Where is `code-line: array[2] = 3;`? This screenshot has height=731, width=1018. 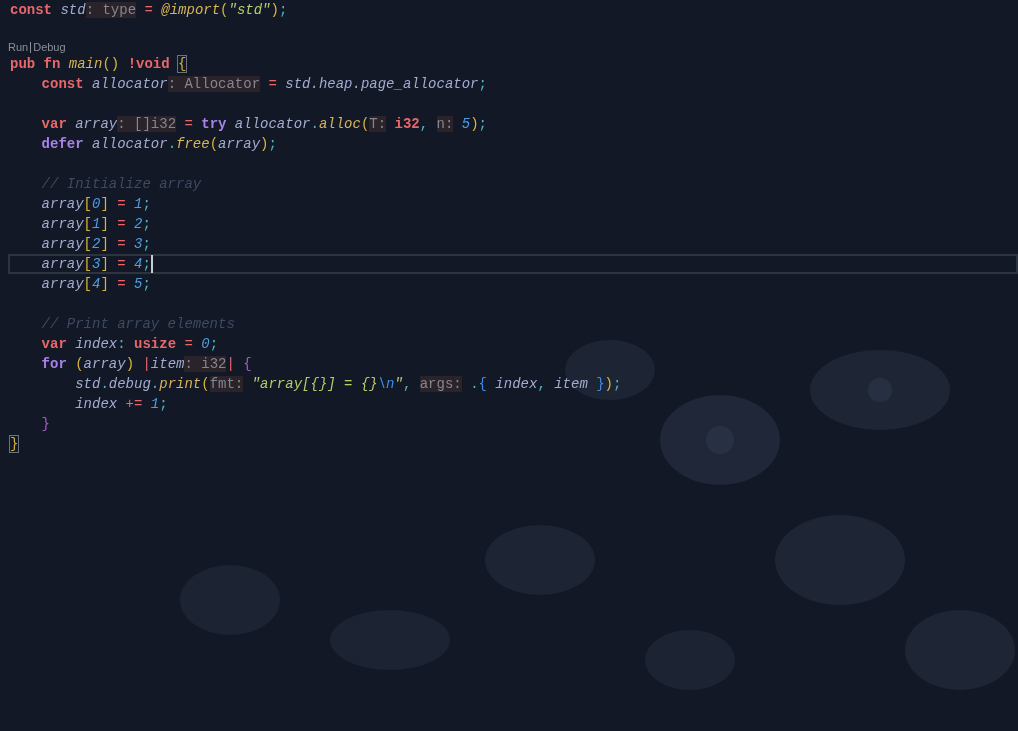 code-line: array[2] = 3; is located at coordinates (96, 244).